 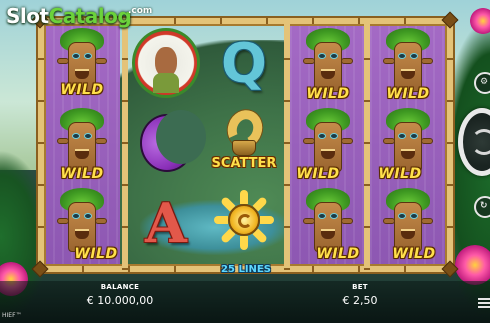 What do you see at coordinates (480, 142) in the screenshot?
I see `spin-icon` at bounding box center [480, 142].